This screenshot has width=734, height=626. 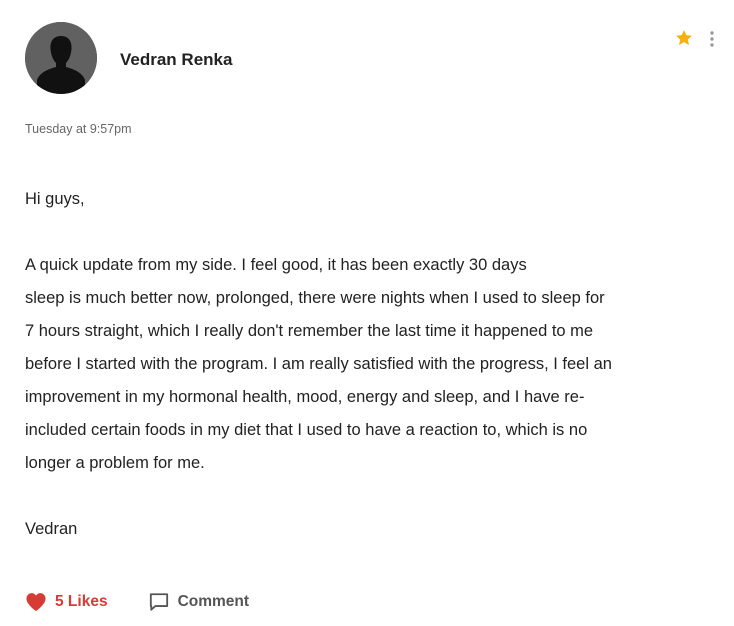 I want to click on comment-button: Comment, so click(x=198, y=602).